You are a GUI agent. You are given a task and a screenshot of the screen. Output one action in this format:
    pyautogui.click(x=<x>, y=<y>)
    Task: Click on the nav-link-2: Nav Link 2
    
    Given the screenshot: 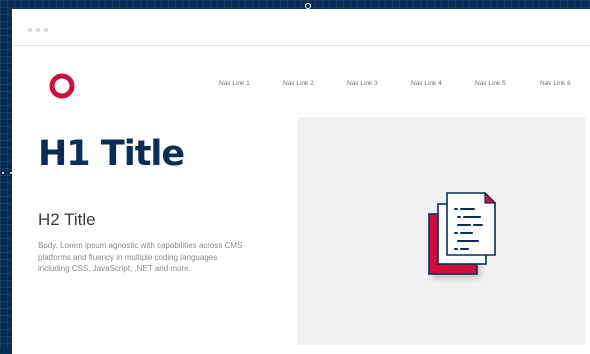 What is the action you would take?
    pyautogui.click(x=298, y=83)
    